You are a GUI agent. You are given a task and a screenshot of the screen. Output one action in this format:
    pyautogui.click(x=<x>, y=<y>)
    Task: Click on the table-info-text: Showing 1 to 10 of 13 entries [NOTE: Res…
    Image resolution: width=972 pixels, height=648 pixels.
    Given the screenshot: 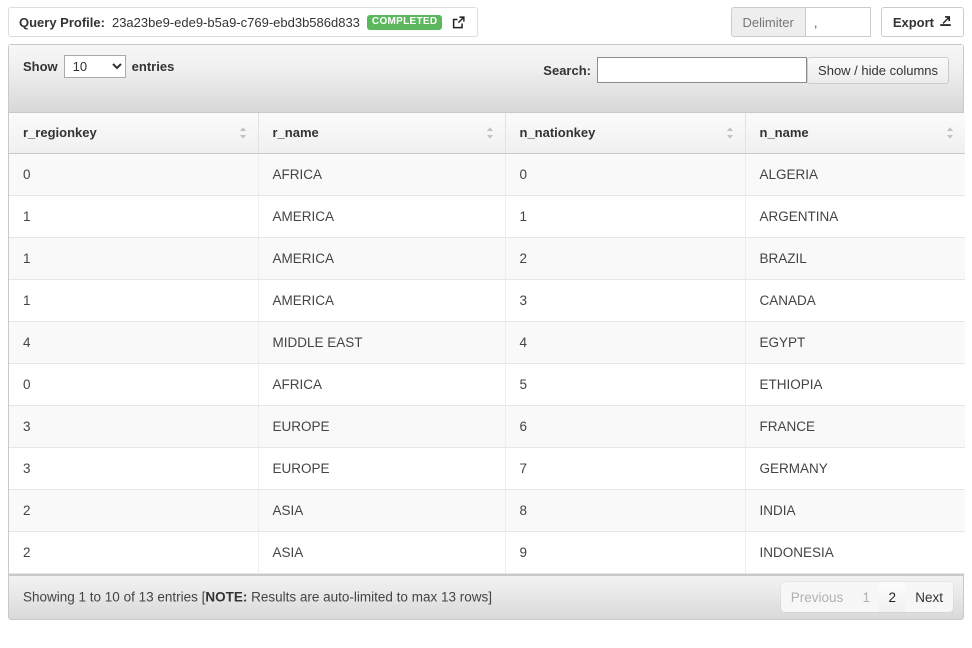 What is the action you would take?
    pyautogui.click(x=257, y=597)
    